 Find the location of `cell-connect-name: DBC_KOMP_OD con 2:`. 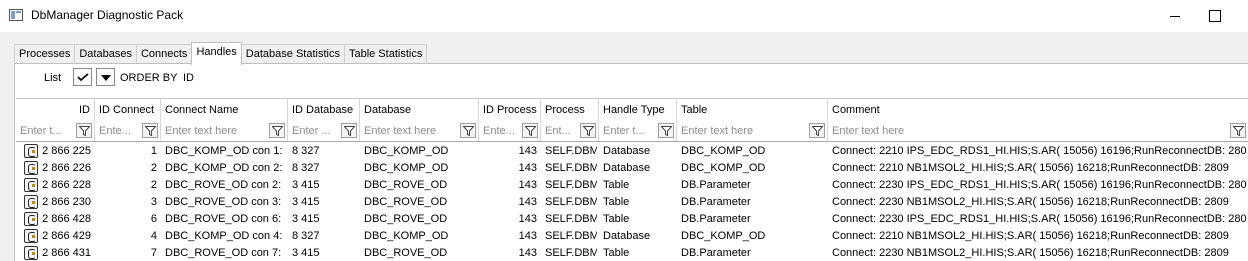

cell-connect-name: DBC_KOMP_OD con 2: is located at coordinates (224, 168).